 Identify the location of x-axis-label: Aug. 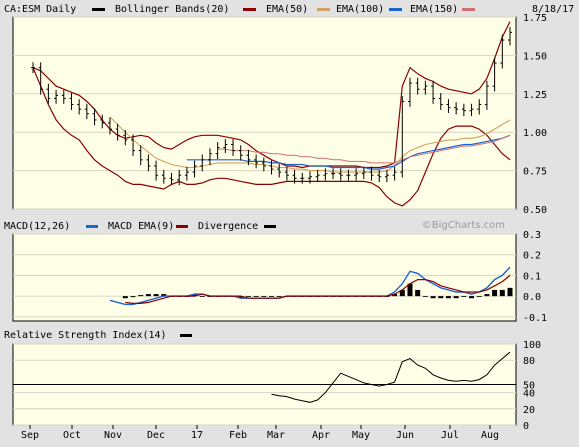
(490, 435).